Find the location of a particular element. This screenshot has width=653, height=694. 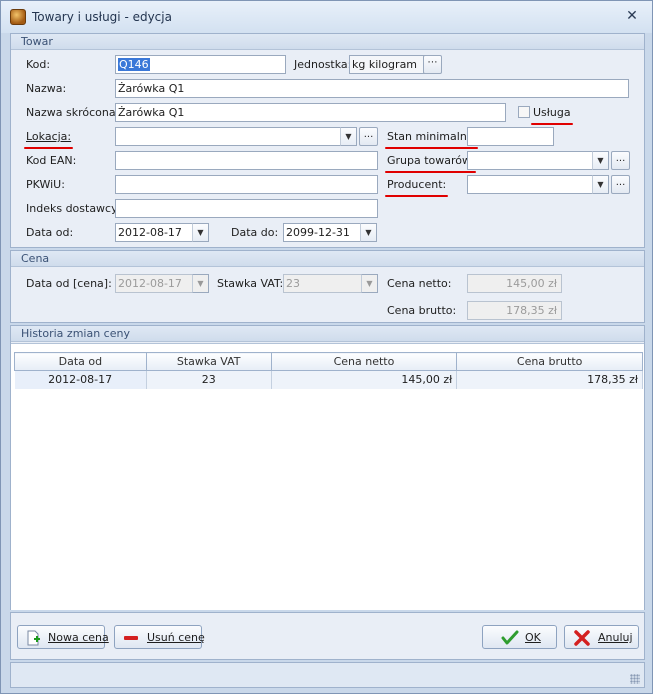

nazwa-skrocona-label: Nazwa skrócona: is located at coordinates (73, 112).